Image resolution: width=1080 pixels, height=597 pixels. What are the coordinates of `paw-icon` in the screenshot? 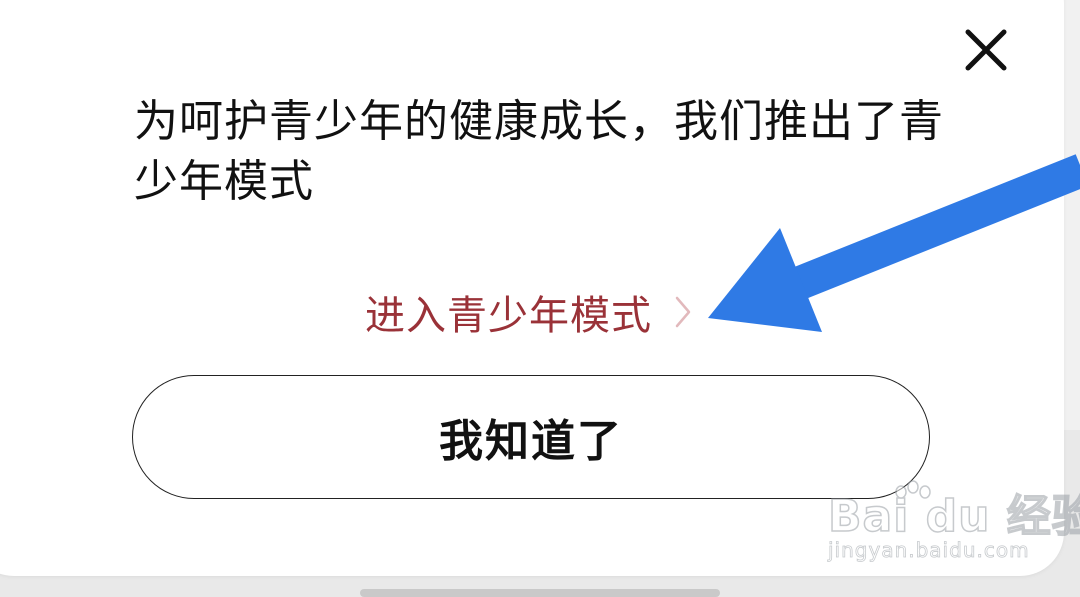 It's located at (913, 489).